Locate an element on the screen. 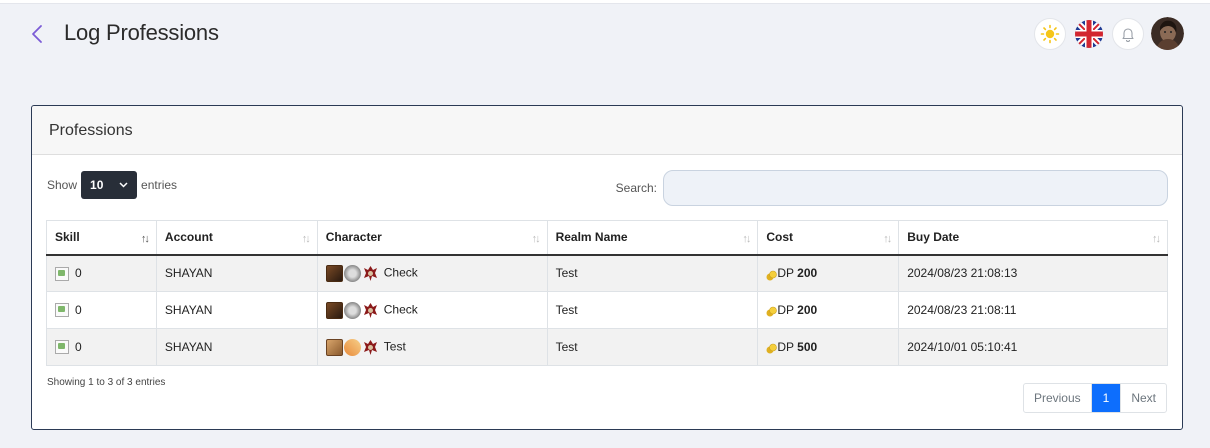 Image resolution: width=1210 pixels, height=448 pixels. notifications-button is located at coordinates (1128, 33).